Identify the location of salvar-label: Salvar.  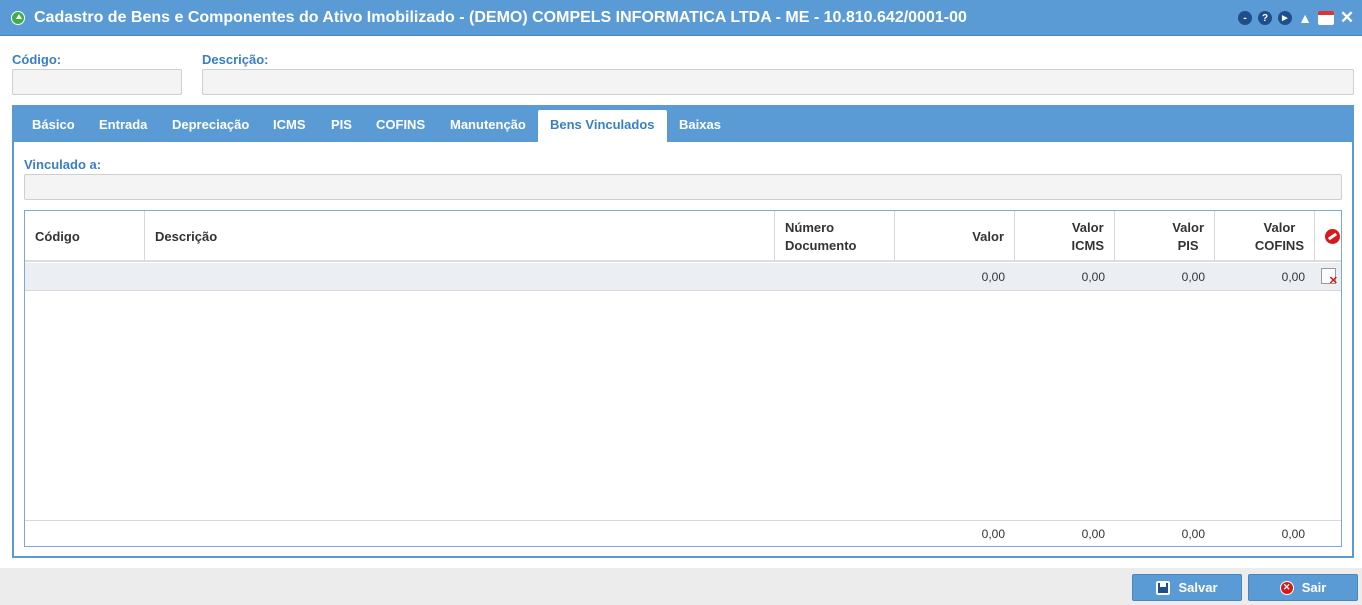
(1198, 587).